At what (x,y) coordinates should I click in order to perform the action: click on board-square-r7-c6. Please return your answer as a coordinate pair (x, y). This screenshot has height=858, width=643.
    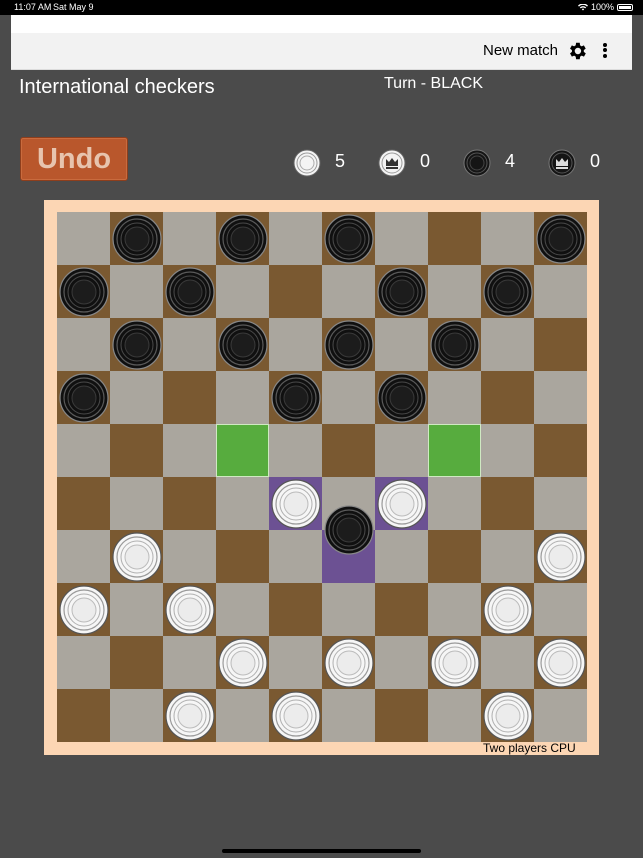
    Looking at the image, I should click on (401, 609).